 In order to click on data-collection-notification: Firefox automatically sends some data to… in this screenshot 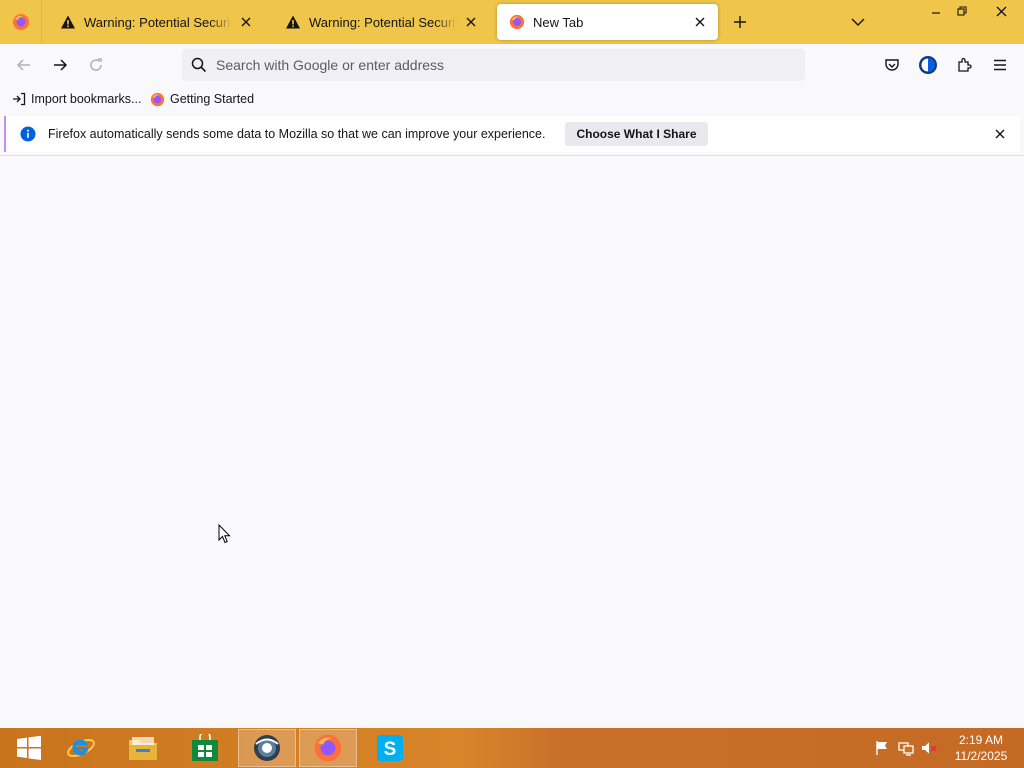, I will do `click(512, 134)`.